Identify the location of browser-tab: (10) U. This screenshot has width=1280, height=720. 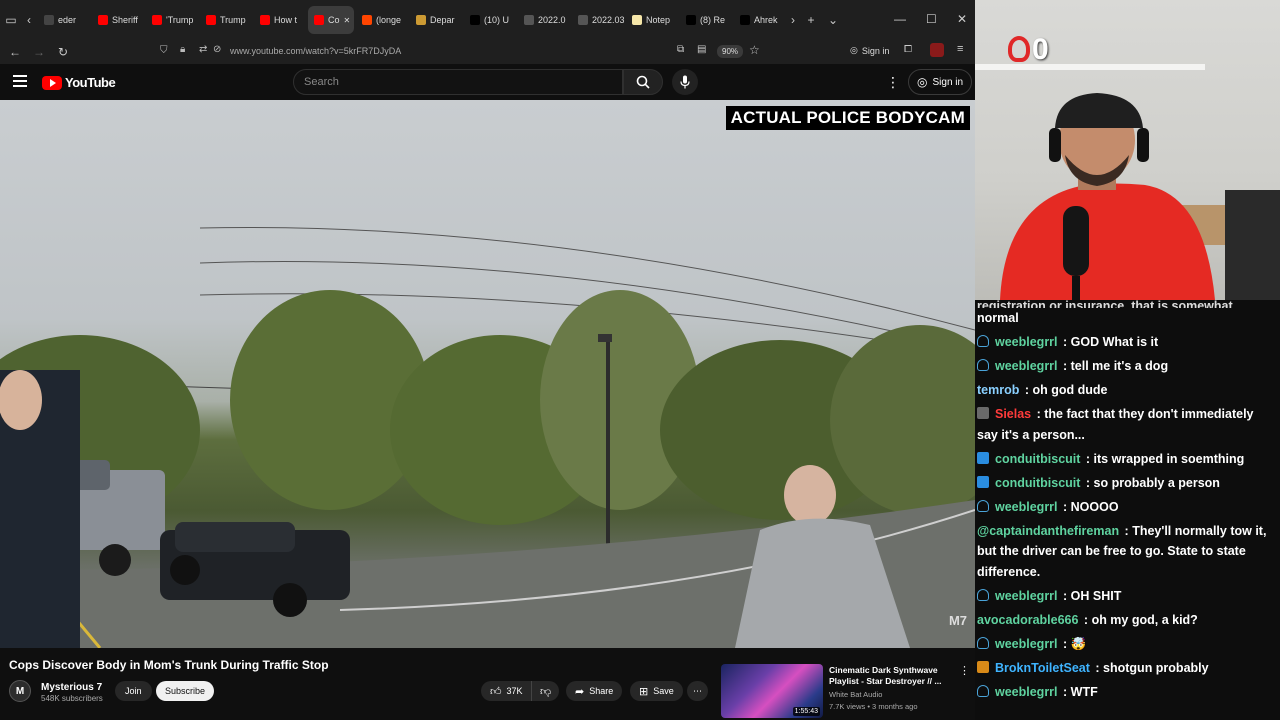
(490, 20).